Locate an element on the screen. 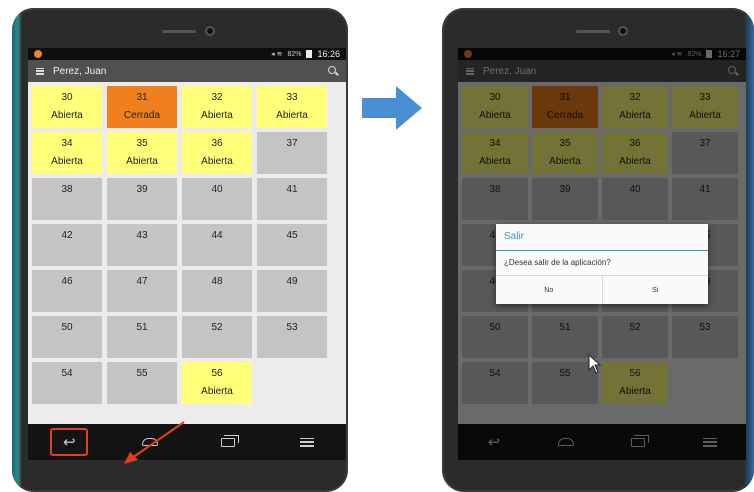 The height and width of the screenshot is (492, 754). cell-number: 45 is located at coordinates (292, 235).